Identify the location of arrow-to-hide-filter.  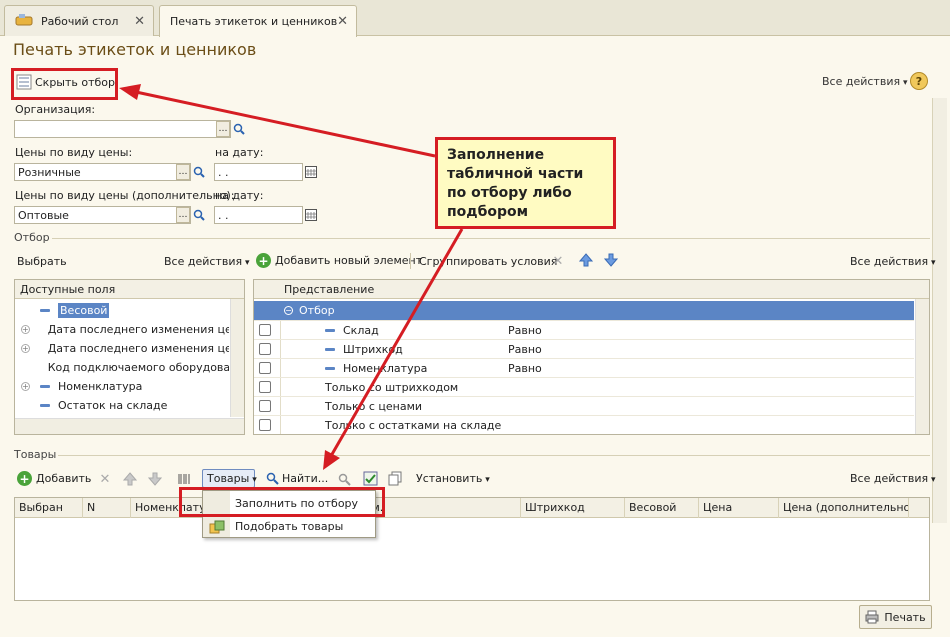
(285, 124).